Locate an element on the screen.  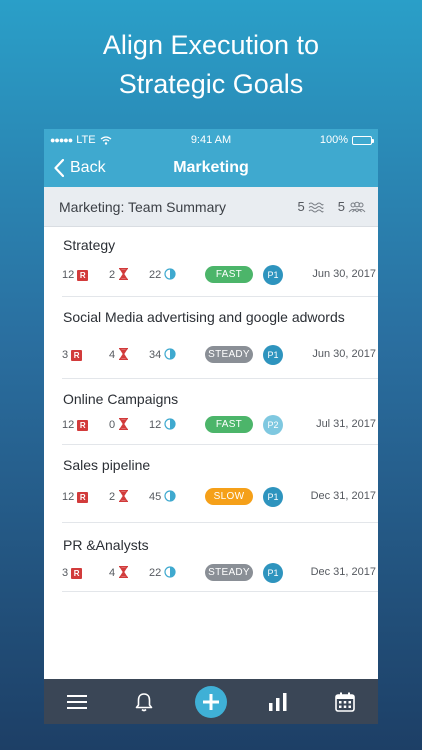
goal-name: Strategy is located at coordinates (89, 245).